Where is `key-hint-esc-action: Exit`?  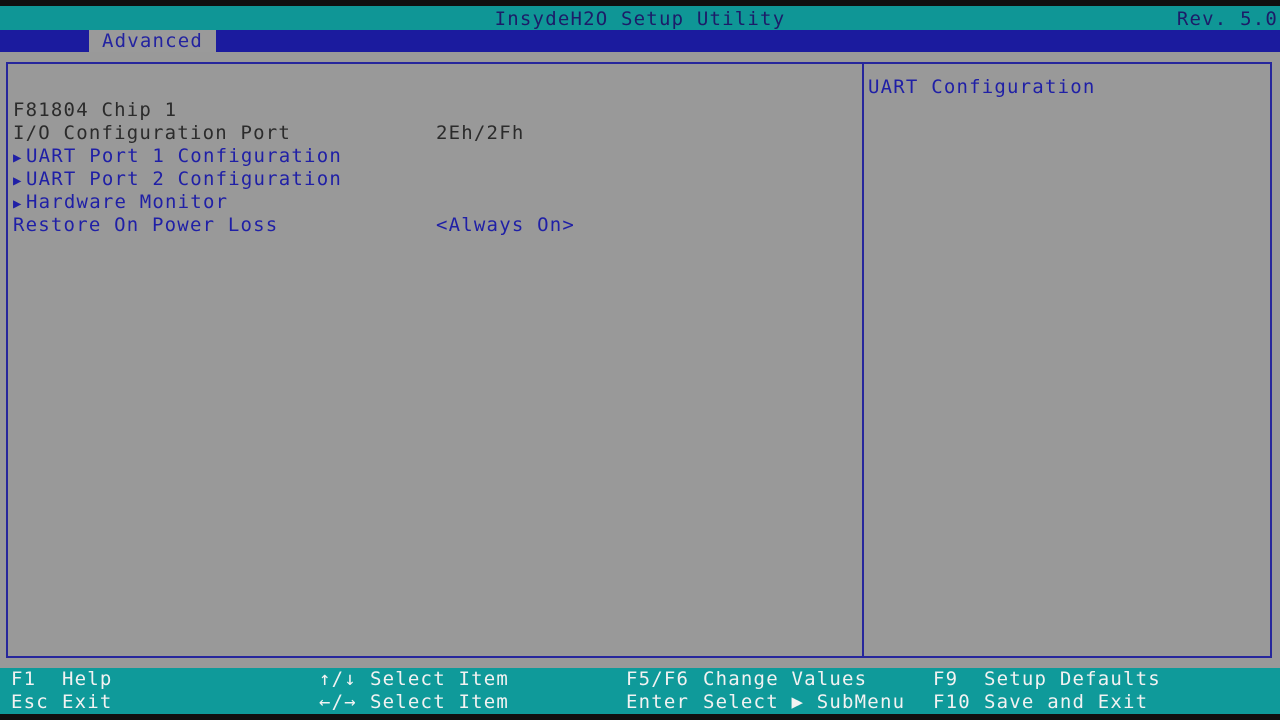
key-hint-esc-action: Exit is located at coordinates (87, 702).